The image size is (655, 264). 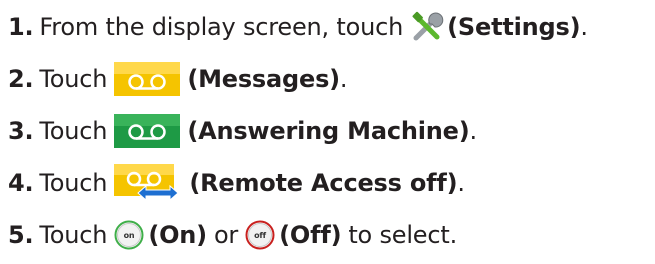 I want to click on answering-machine-label: (Answering Machine), so click(x=328, y=131).